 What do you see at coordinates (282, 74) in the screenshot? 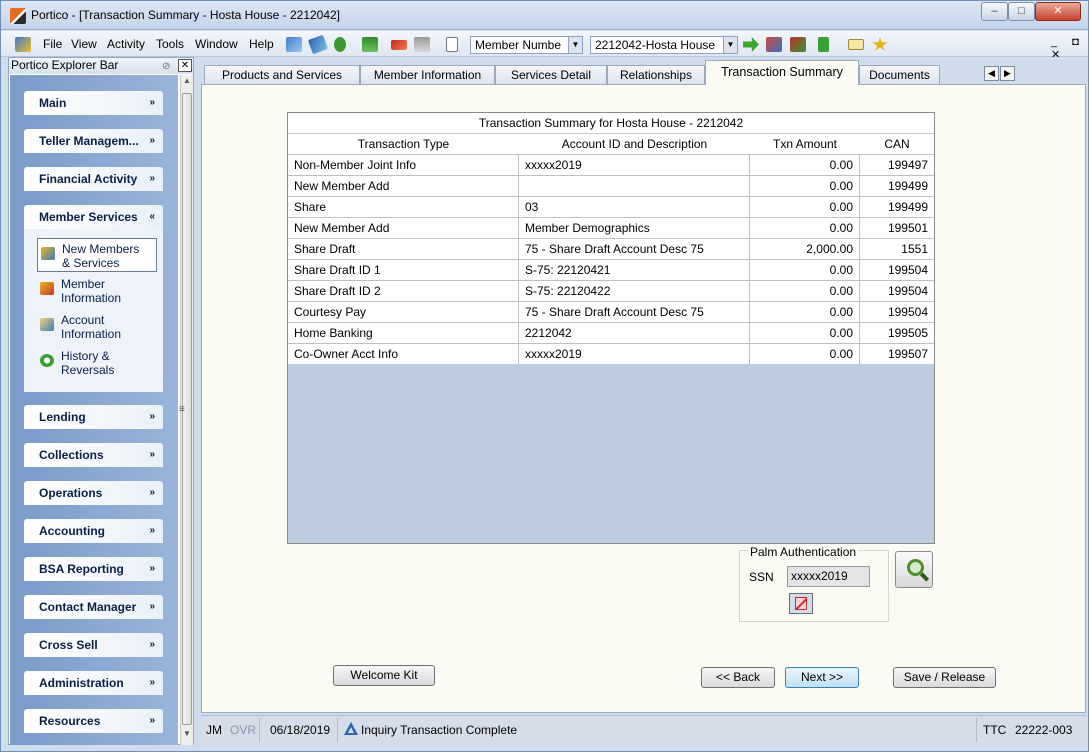
I see `tab-products-and-services: Products and Services` at bounding box center [282, 74].